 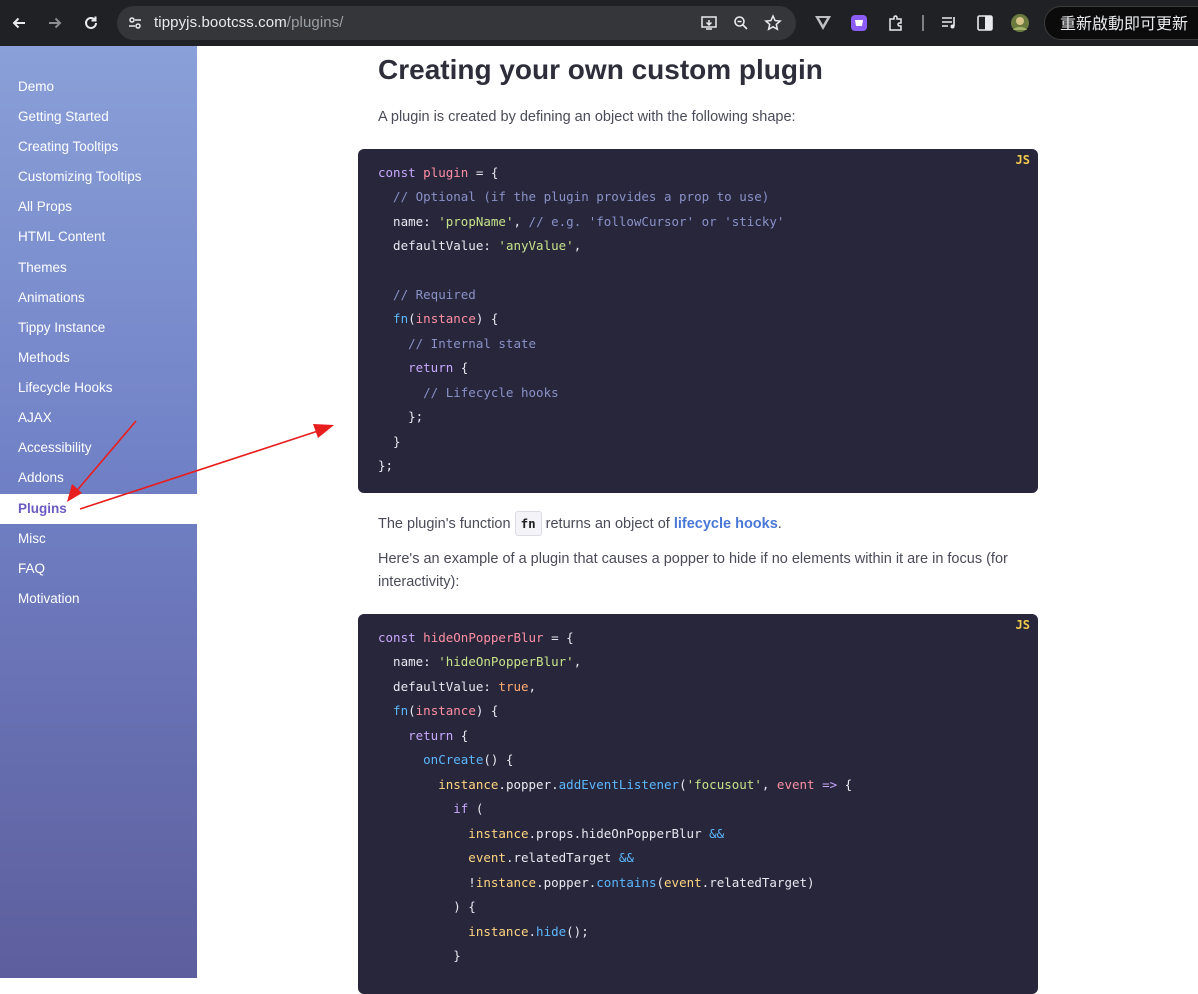 What do you see at coordinates (98, 237) in the screenshot?
I see `sidebar-item-html-content: HTML Content` at bounding box center [98, 237].